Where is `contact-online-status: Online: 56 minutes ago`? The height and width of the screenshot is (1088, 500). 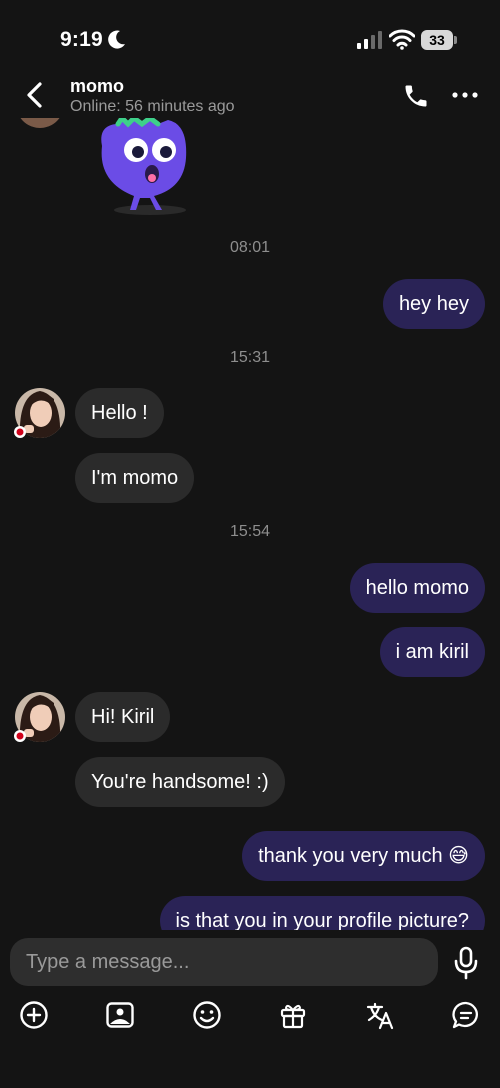 contact-online-status: Online: 56 minutes ago is located at coordinates (152, 106).